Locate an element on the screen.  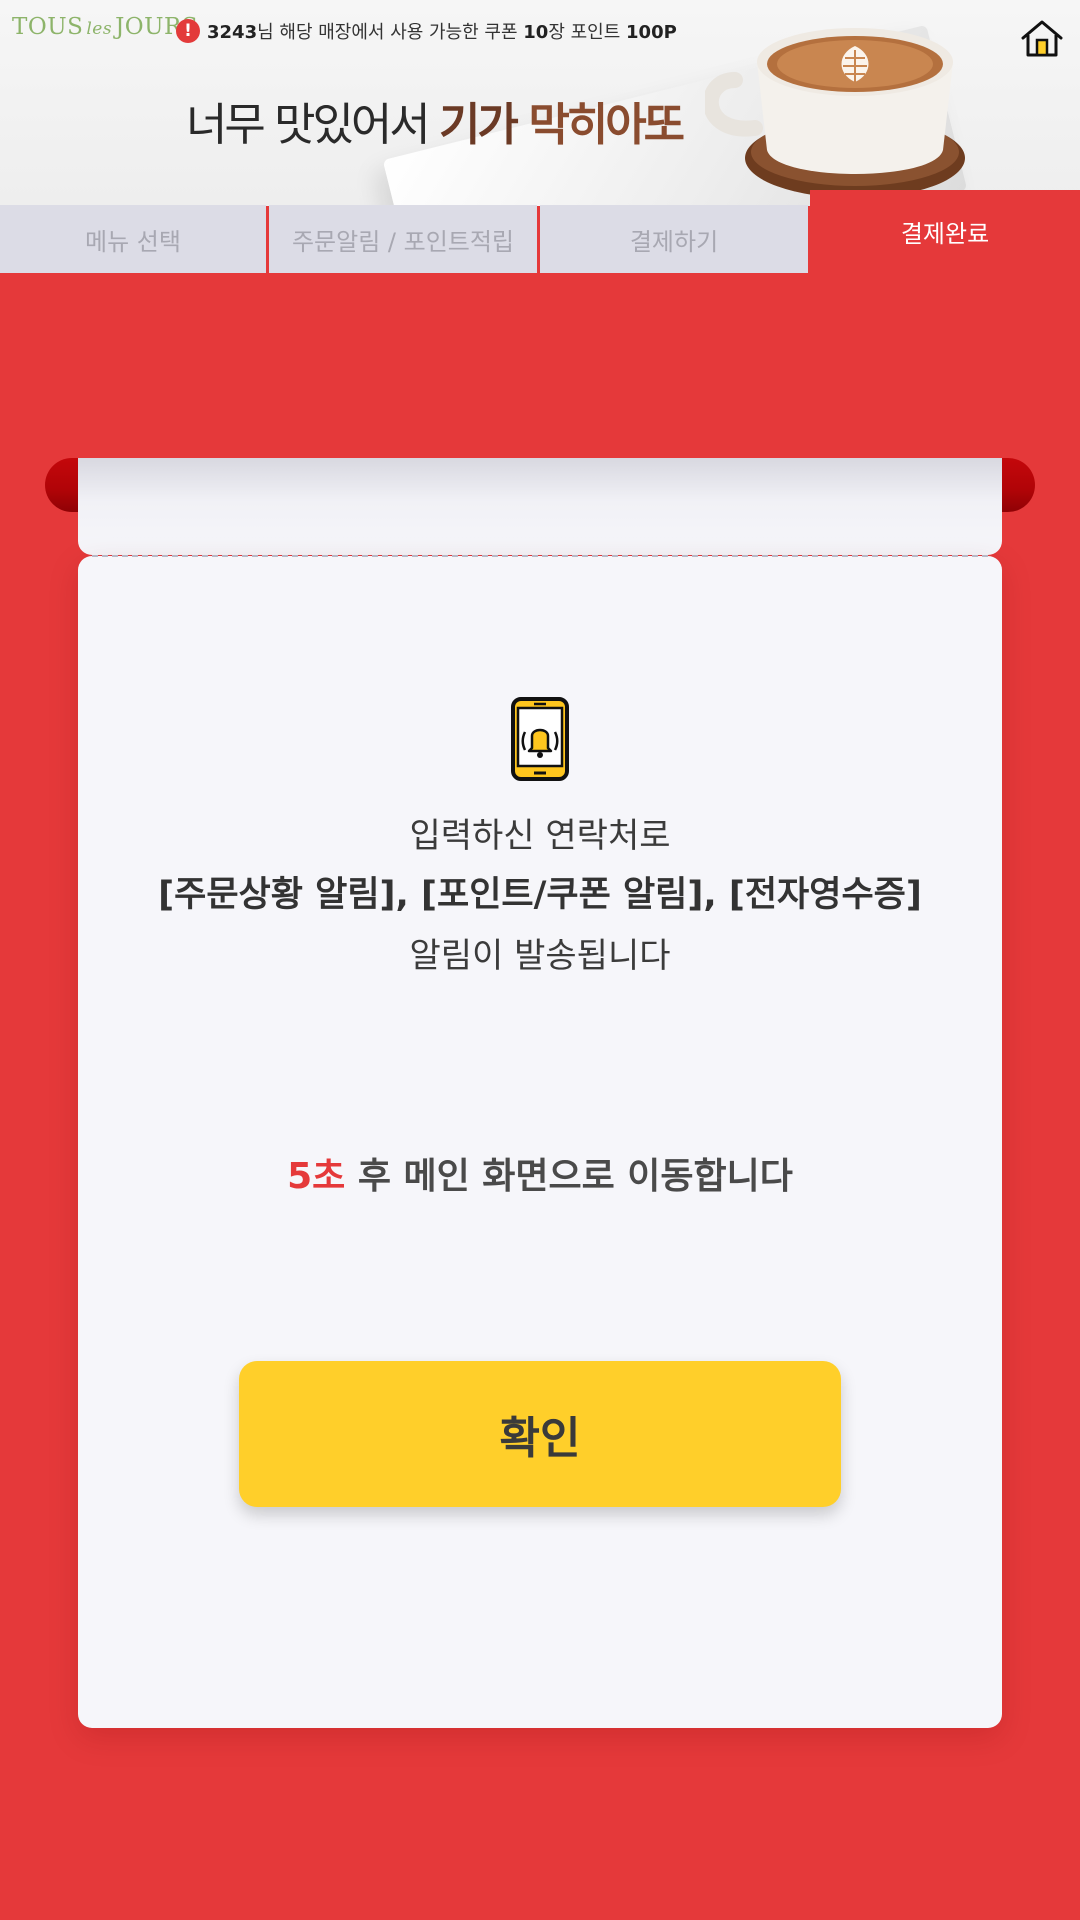
notify-message-line1: 입력하신 연락처로 is located at coordinates (540, 836).